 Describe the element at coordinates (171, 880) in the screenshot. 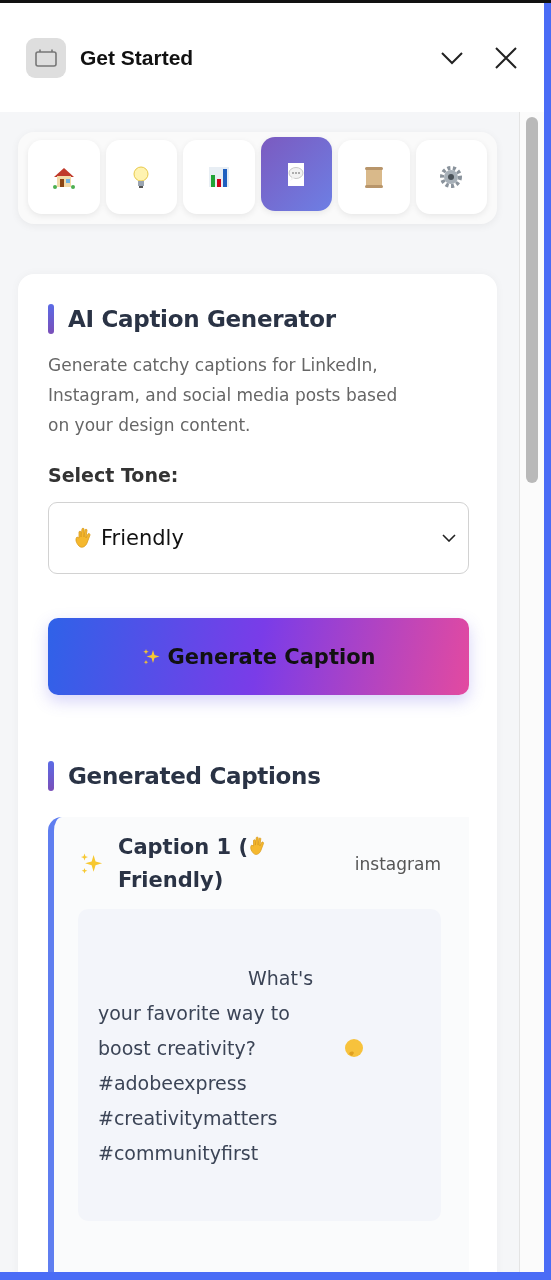

I see `caption-tone: Friendly)` at that location.